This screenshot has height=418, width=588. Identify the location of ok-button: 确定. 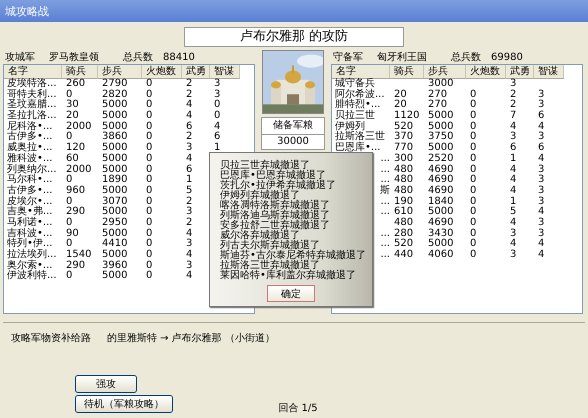
(291, 293).